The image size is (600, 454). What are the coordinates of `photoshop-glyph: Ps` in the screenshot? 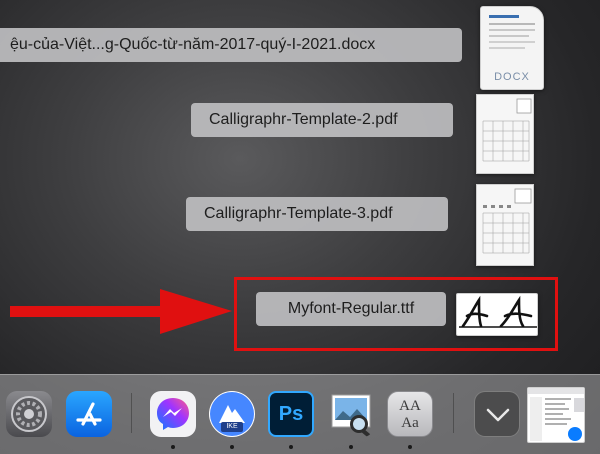 It's located at (291, 414).